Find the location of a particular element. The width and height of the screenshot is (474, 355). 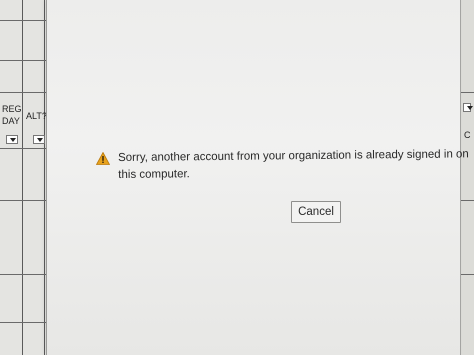

column-header-day: DAY is located at coordinates (11, 121).